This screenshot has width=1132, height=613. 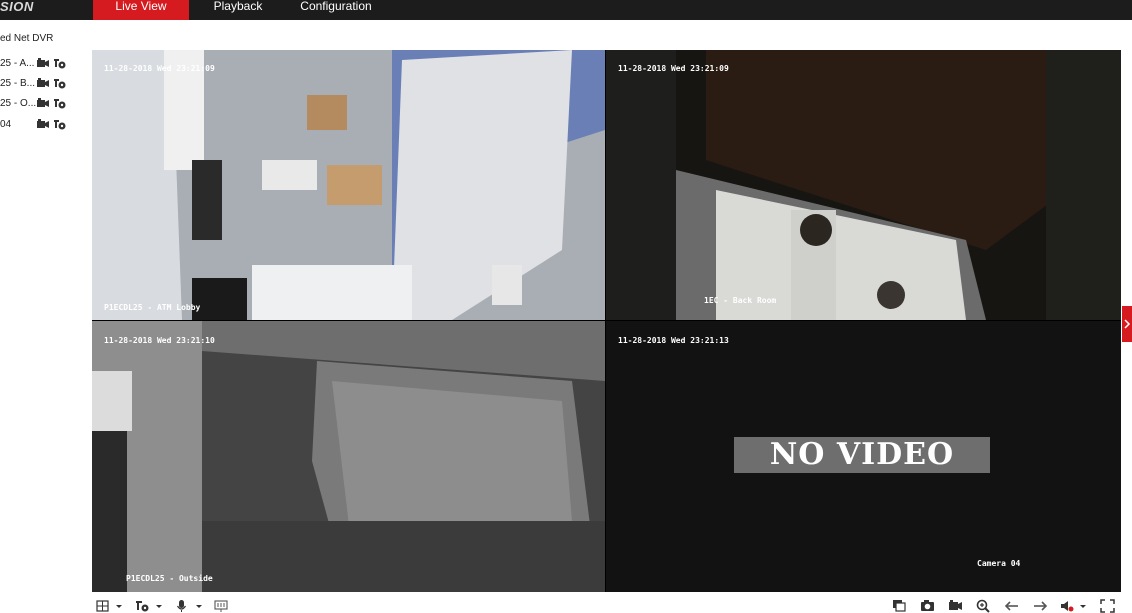 What do you see at coordinates (1074, 606) in the screenshot?
I see `volume-icon` at bounding box center [1074, 606].